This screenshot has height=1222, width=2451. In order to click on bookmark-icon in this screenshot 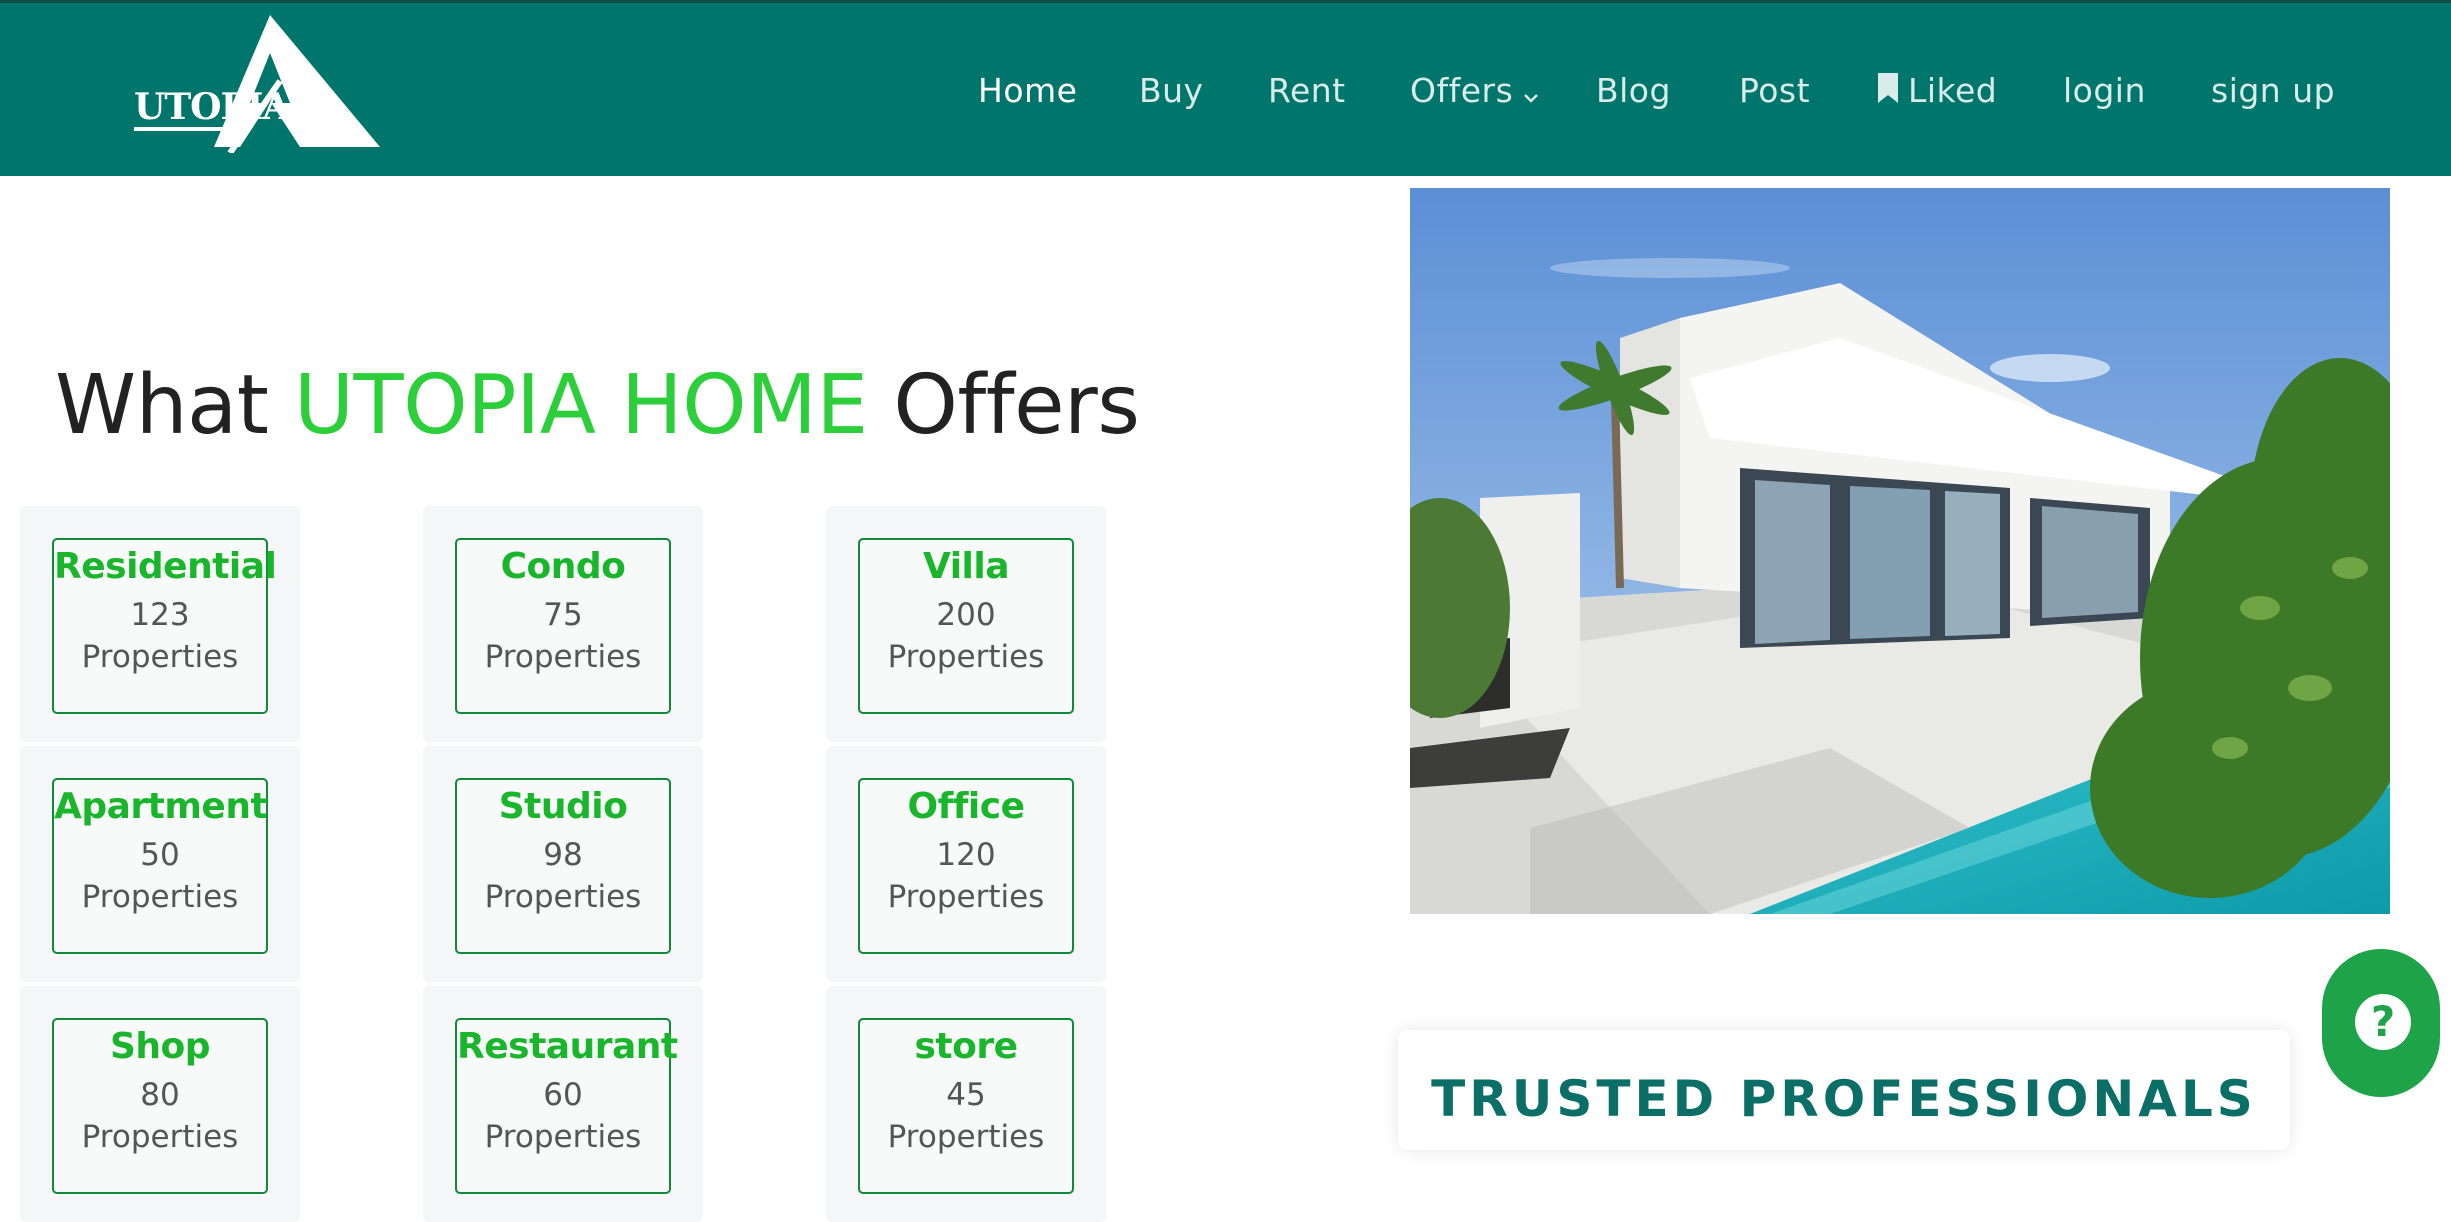, I will do `click(1888, 92)`.